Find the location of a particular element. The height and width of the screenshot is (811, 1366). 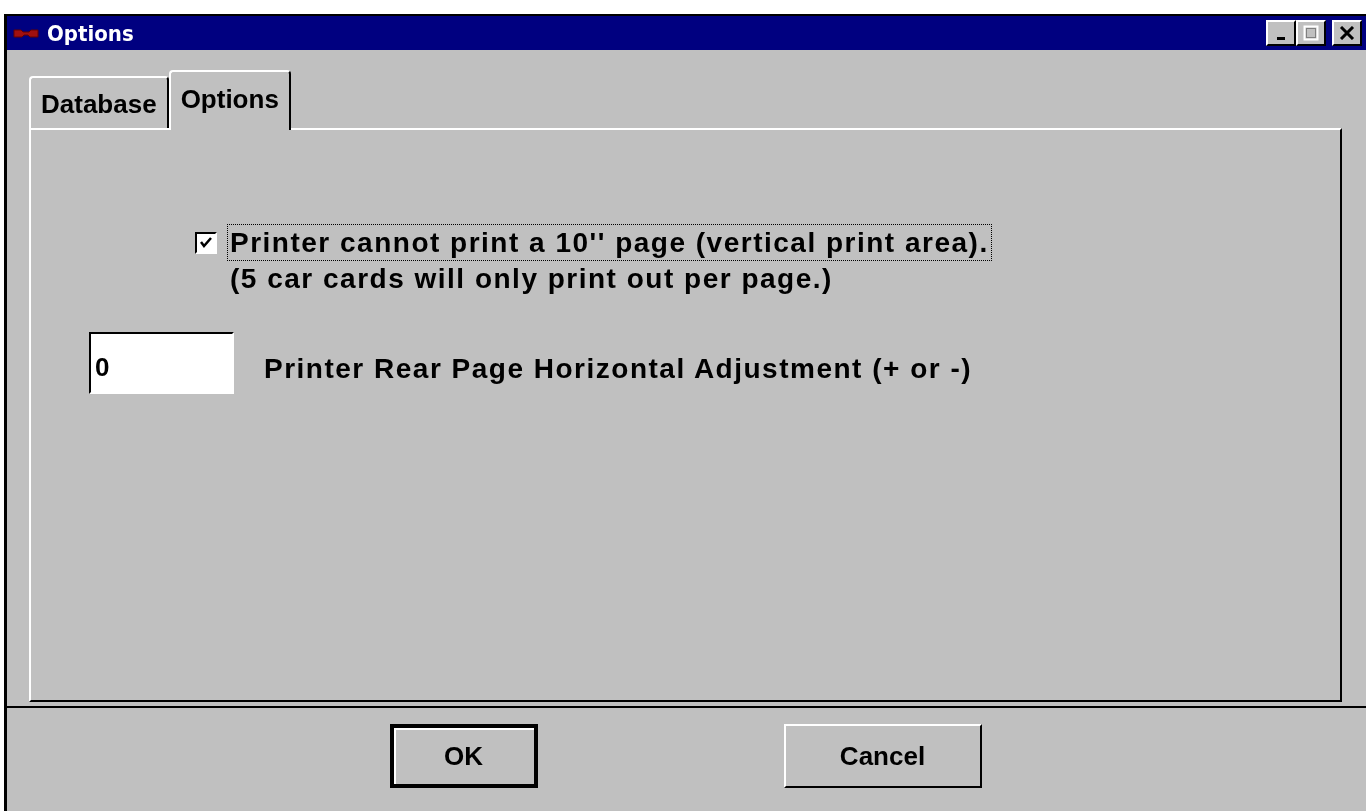

maximize-button is located at coordinates (1311, 33).